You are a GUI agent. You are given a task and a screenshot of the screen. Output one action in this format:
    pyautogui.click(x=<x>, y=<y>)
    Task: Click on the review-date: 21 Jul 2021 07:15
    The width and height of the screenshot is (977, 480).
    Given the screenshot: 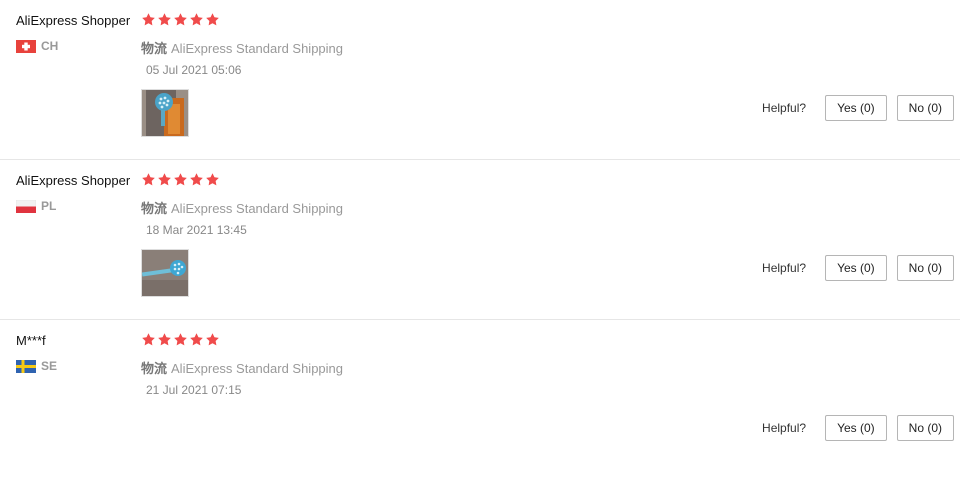 What is the action you would take?
    pyautogui.click(x=194, y=390)
    